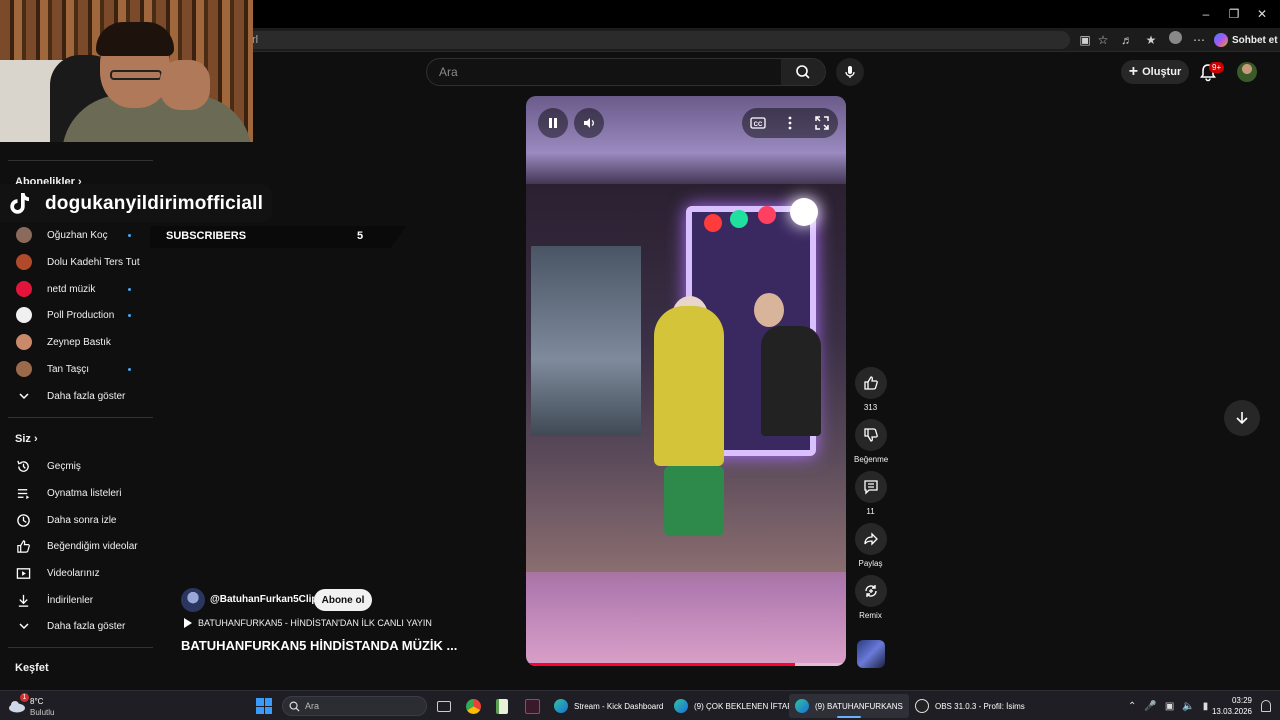 The height and width of the screenshot is (720, 1280). Describe the element at coordinates (586, 341) in the screenshot. I see `video-scene-stall` at that location.